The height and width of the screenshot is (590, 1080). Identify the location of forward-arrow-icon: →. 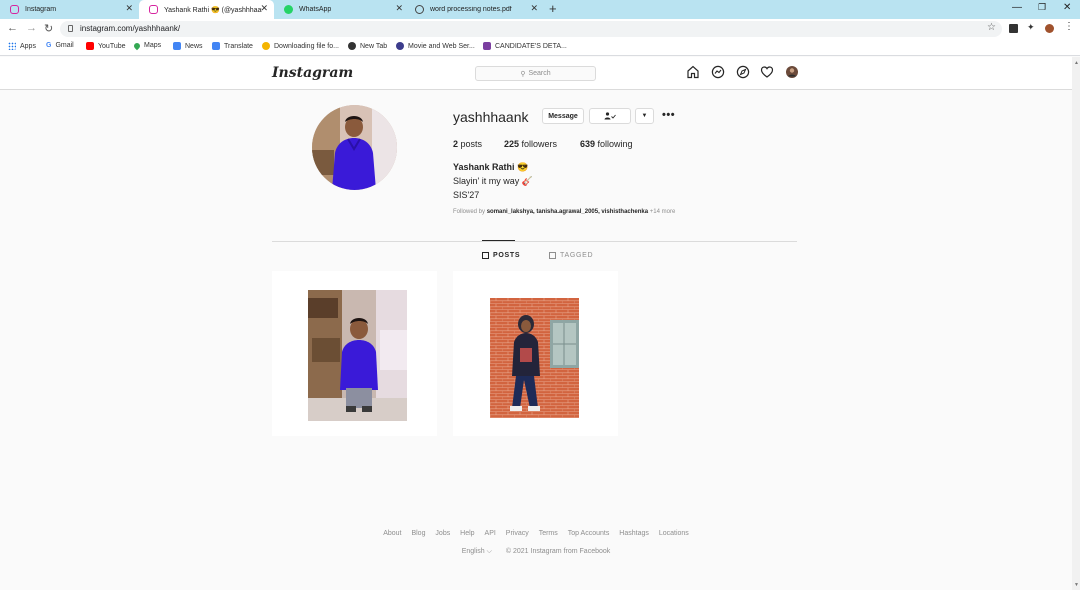
(31, 28).